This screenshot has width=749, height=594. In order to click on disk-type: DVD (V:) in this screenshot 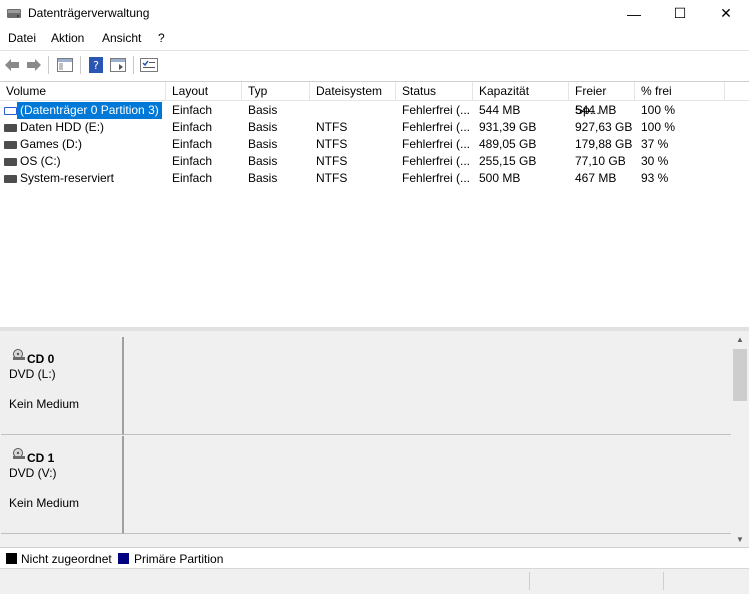, I will do `click(33, 473)`.